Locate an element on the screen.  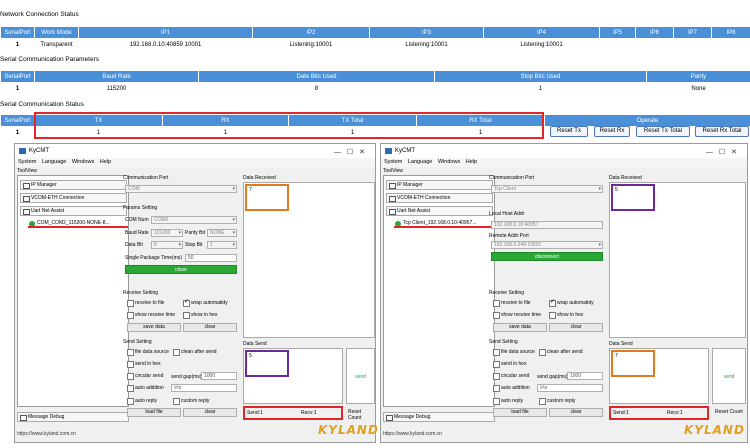
reset-rx-button: Reset Rx is located at coordinates (612, 131).